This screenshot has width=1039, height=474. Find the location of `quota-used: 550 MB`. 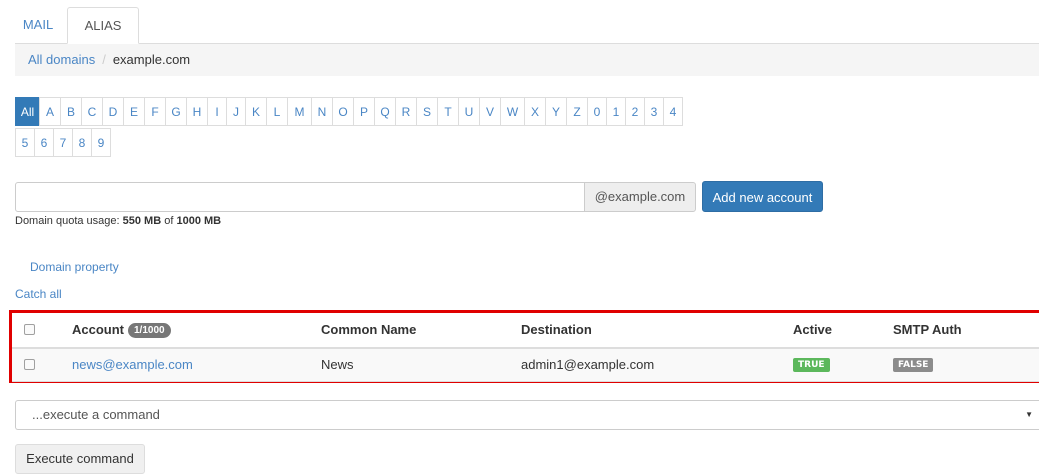

quota-used: 550 MB is located at coordinates (142, 221).